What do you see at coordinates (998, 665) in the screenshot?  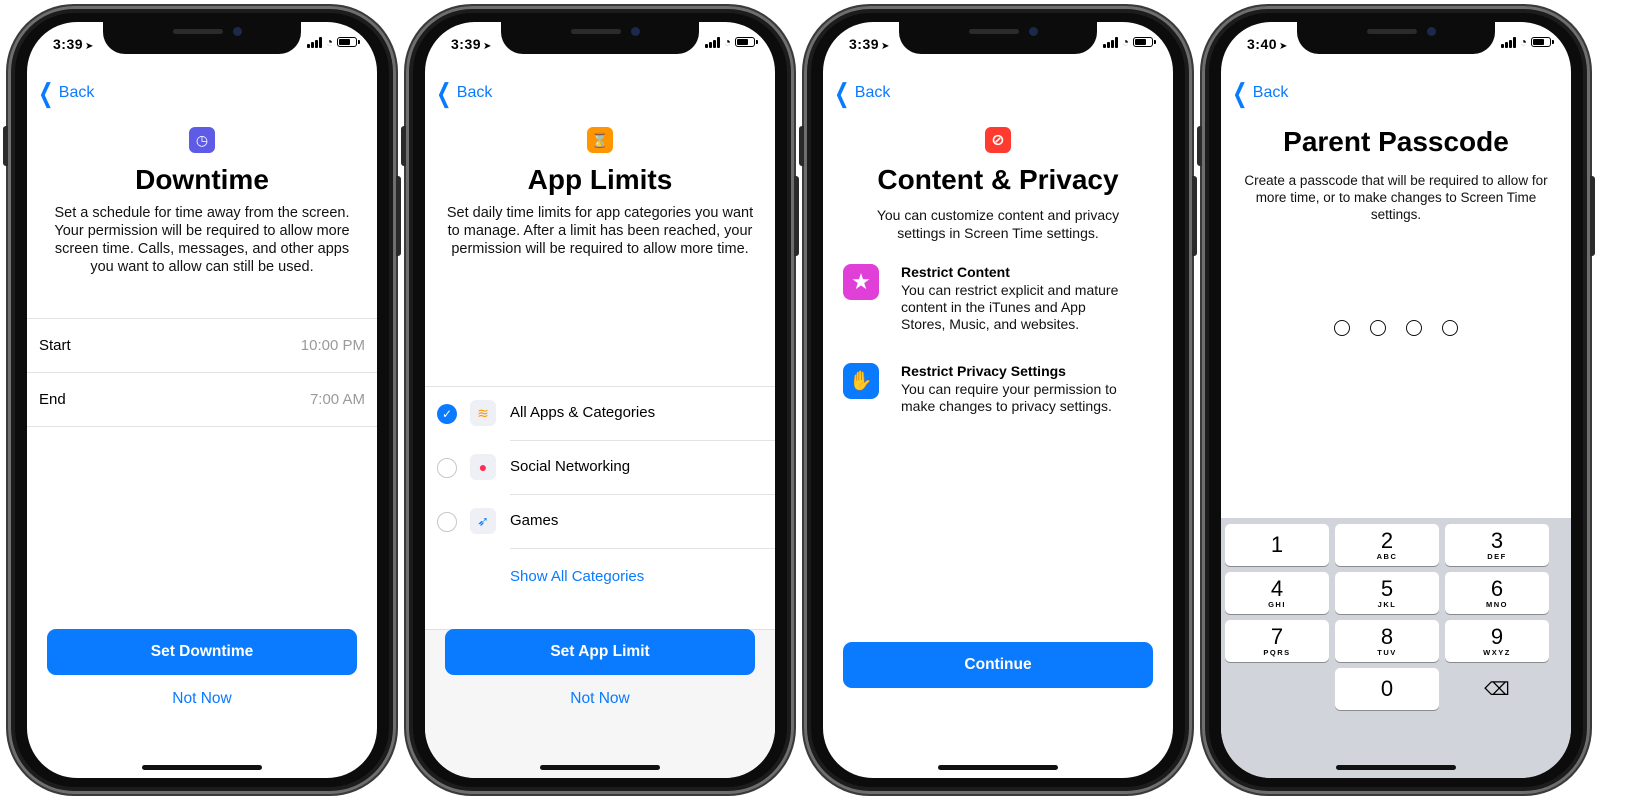 I see `continue-button: Continue` at bounding box center [998, 665].